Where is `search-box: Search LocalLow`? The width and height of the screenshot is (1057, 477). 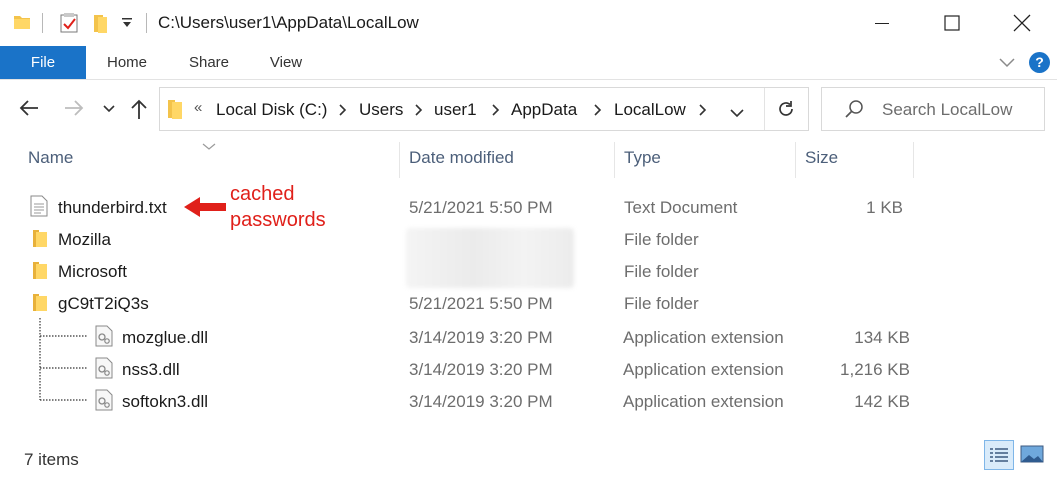
search-box: Search LocalLow is located at coordinates (933, 109).